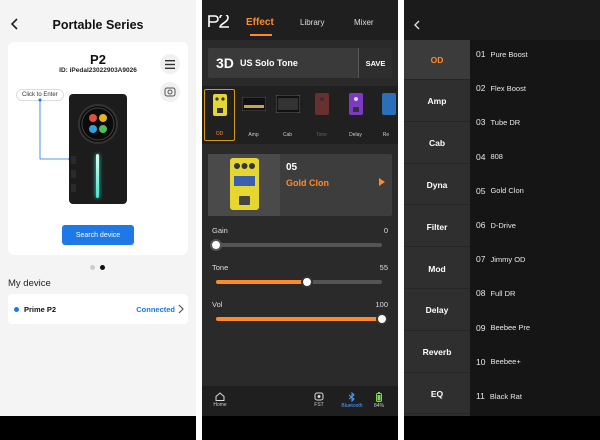  I want to click on chain-slot-od: OD, so click(219, 115).